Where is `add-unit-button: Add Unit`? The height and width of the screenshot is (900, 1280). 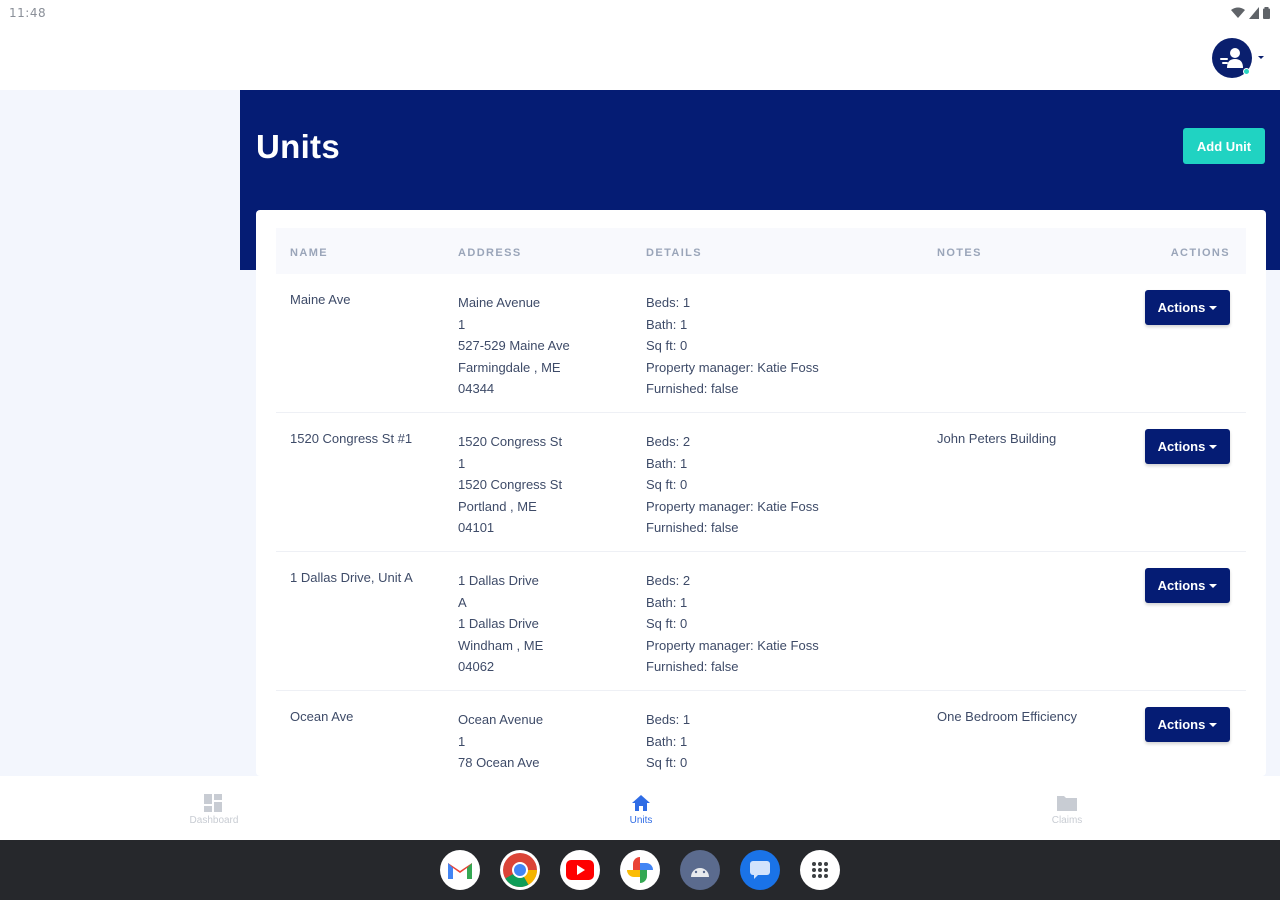
add-unit-button: Add Unit is located at coordinates (1224, 146).